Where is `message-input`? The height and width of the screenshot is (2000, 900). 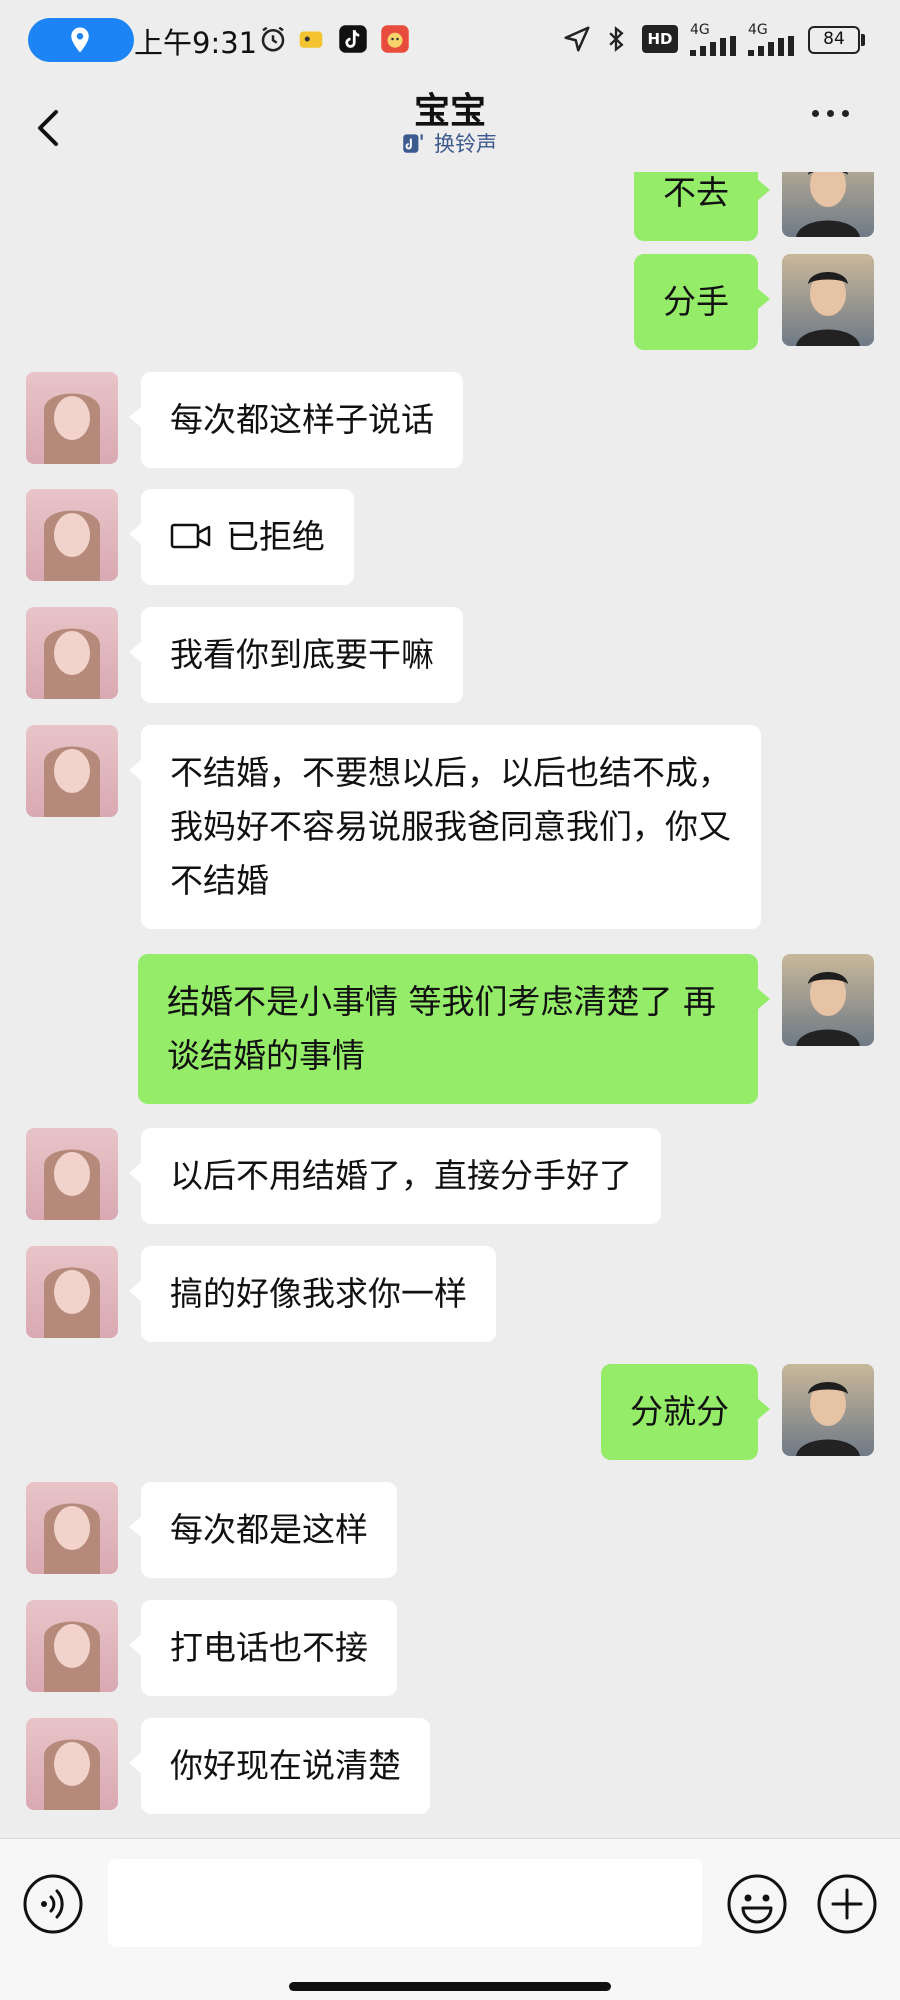 message-input is located at coordinates (405, 1903).